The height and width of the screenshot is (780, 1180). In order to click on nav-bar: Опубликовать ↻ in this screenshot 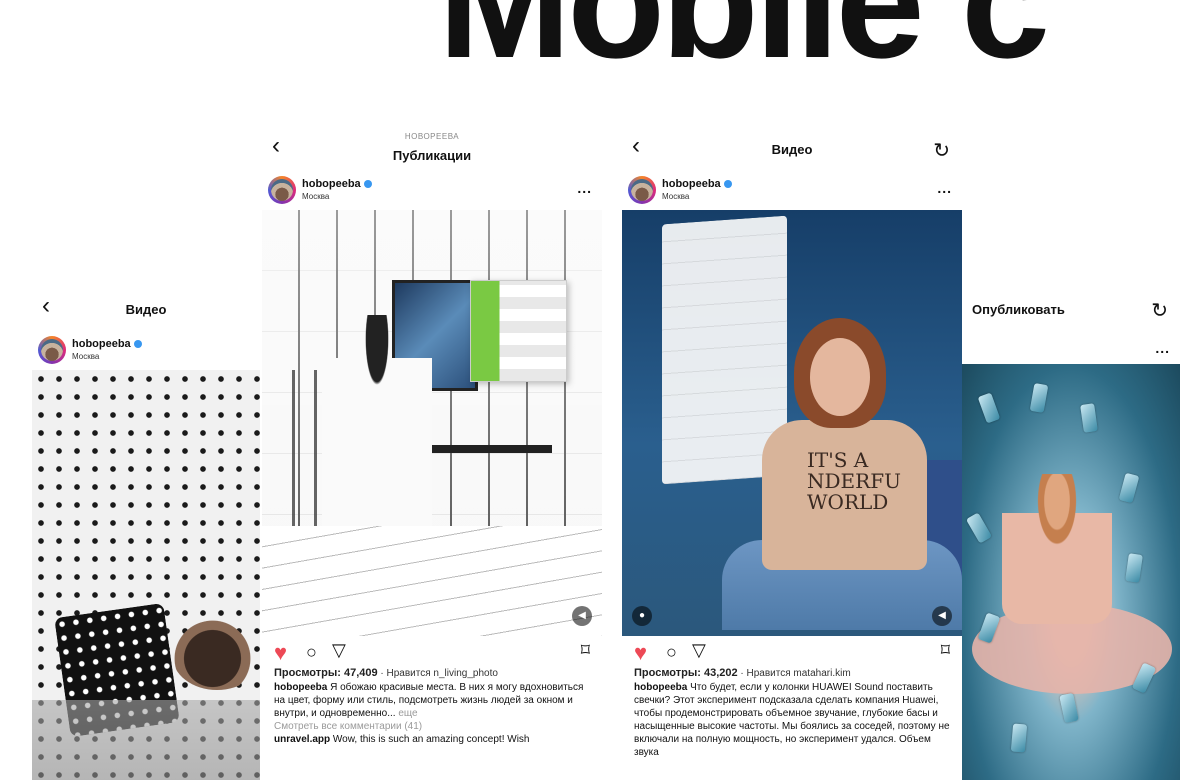, I will do `click(1071, 310)`.